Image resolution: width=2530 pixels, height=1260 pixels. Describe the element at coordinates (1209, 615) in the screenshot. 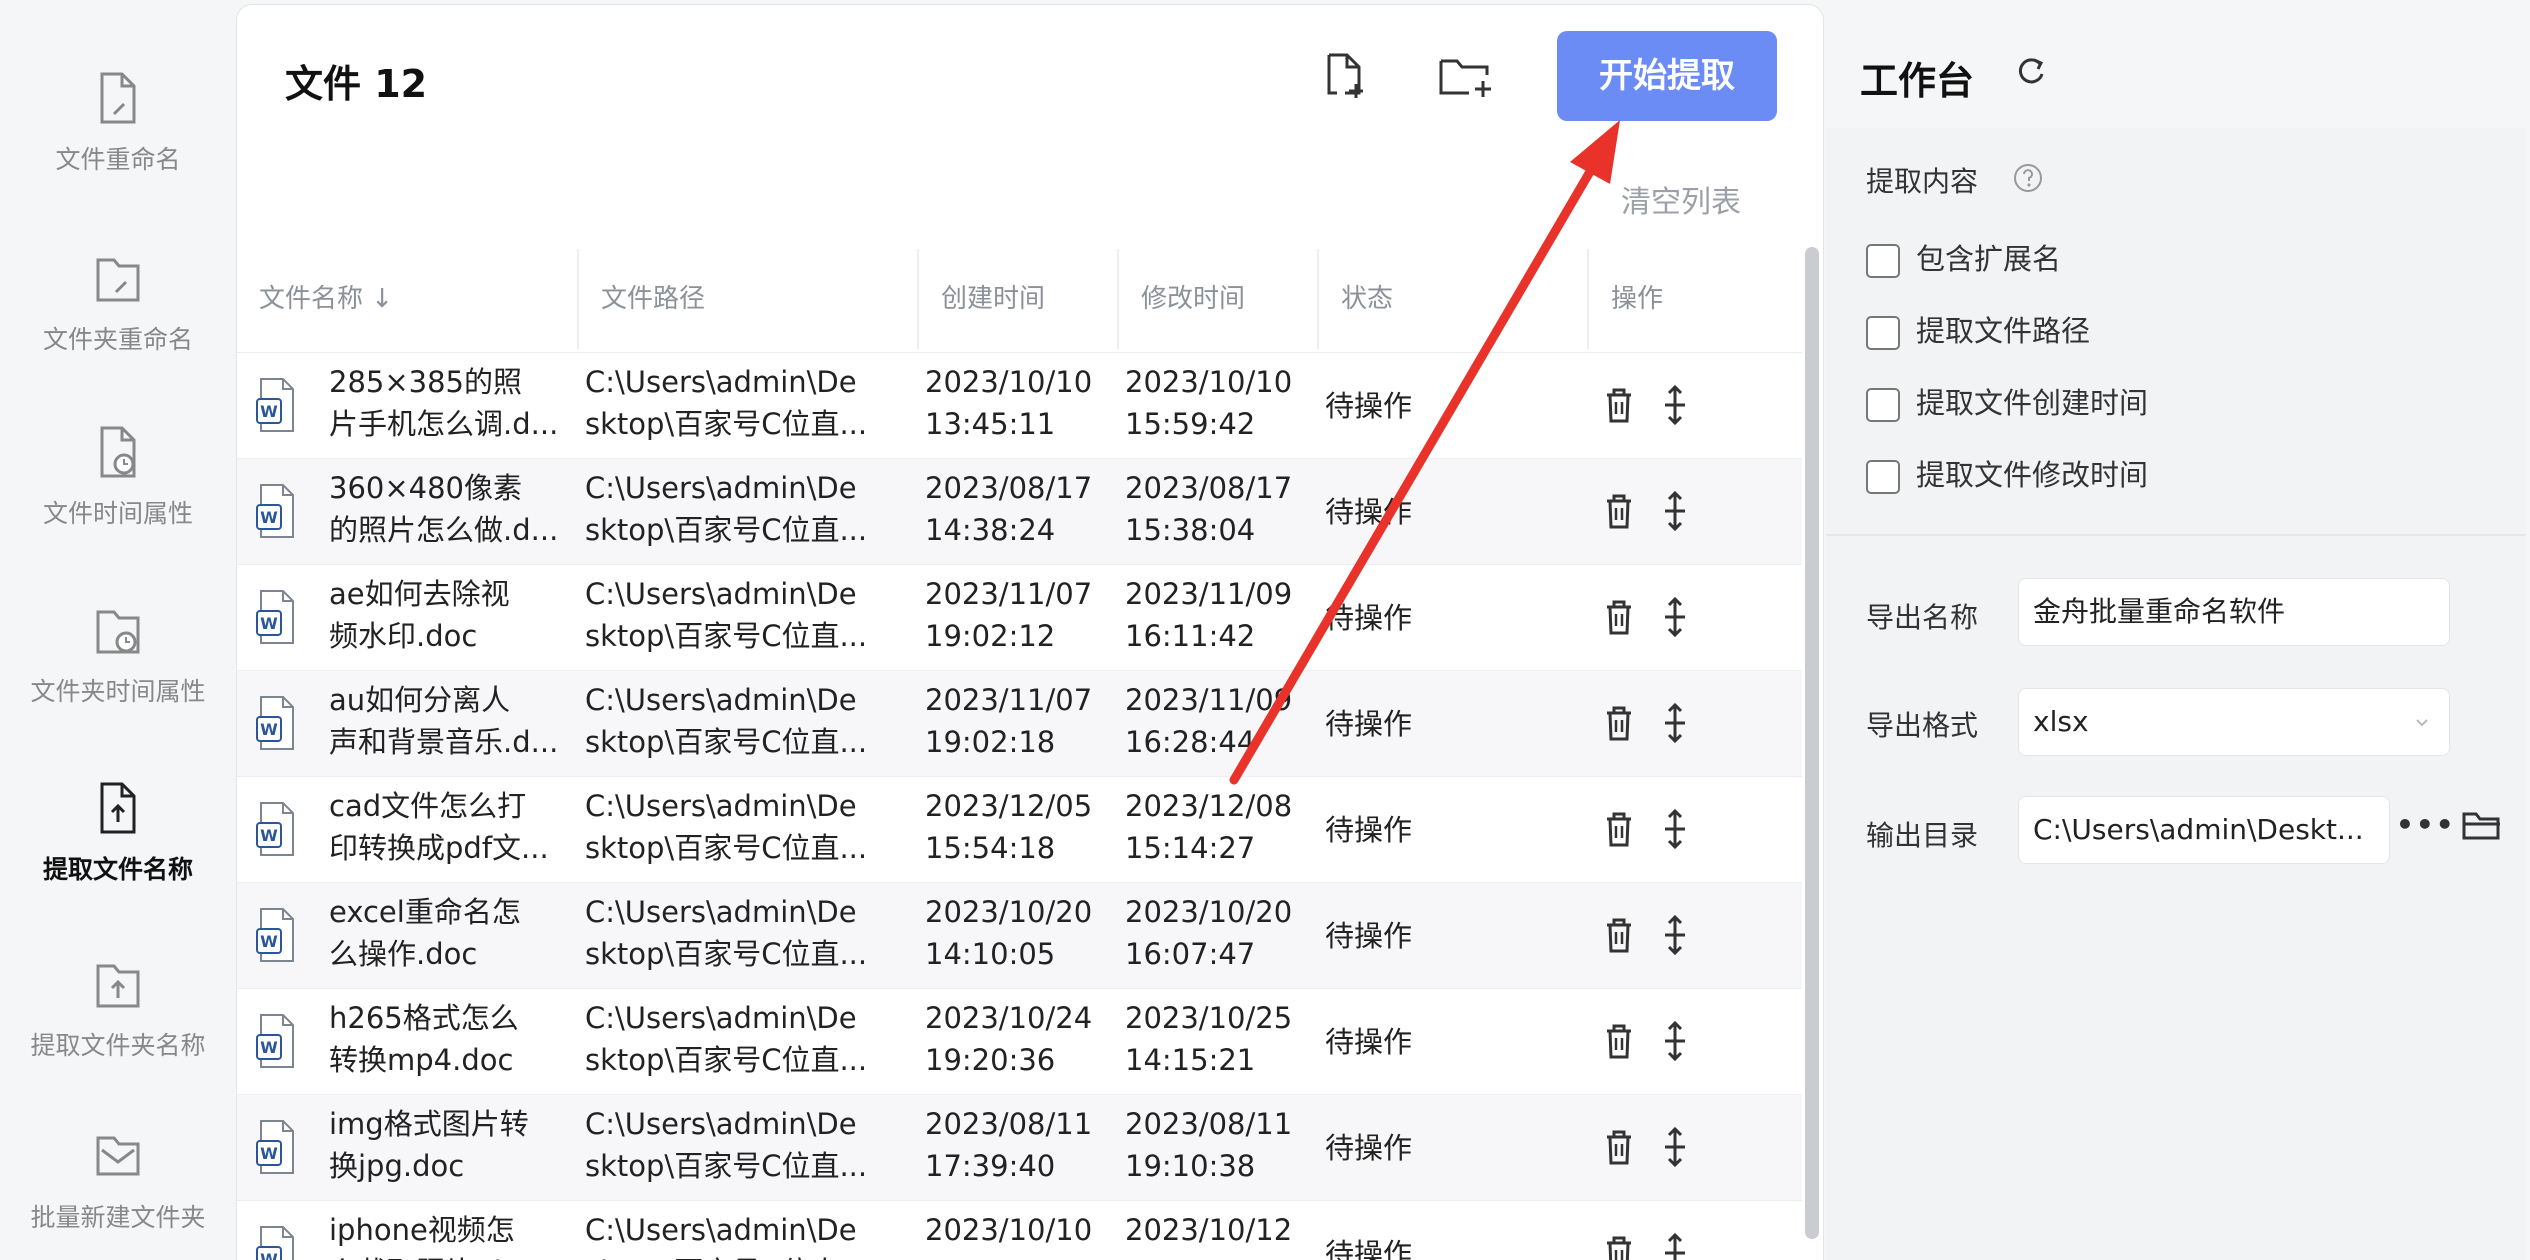

I see `modified-time-cell: 2023/11/09 16:11:42` at that location.